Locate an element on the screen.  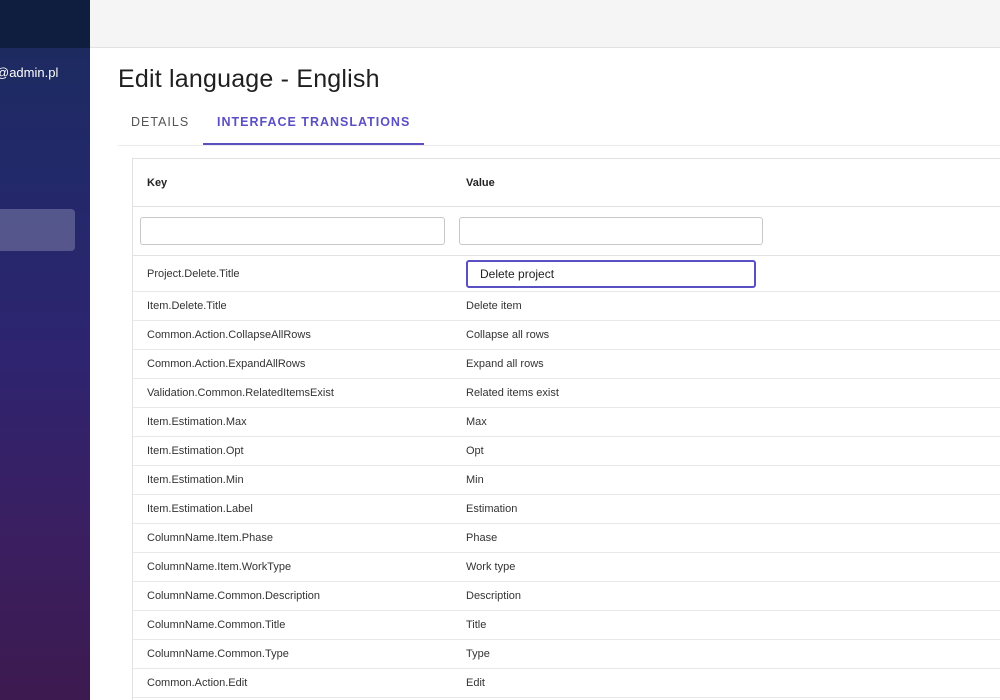
row-key: ColumnName.Item.WorkType is located at coordinates (219, 567).